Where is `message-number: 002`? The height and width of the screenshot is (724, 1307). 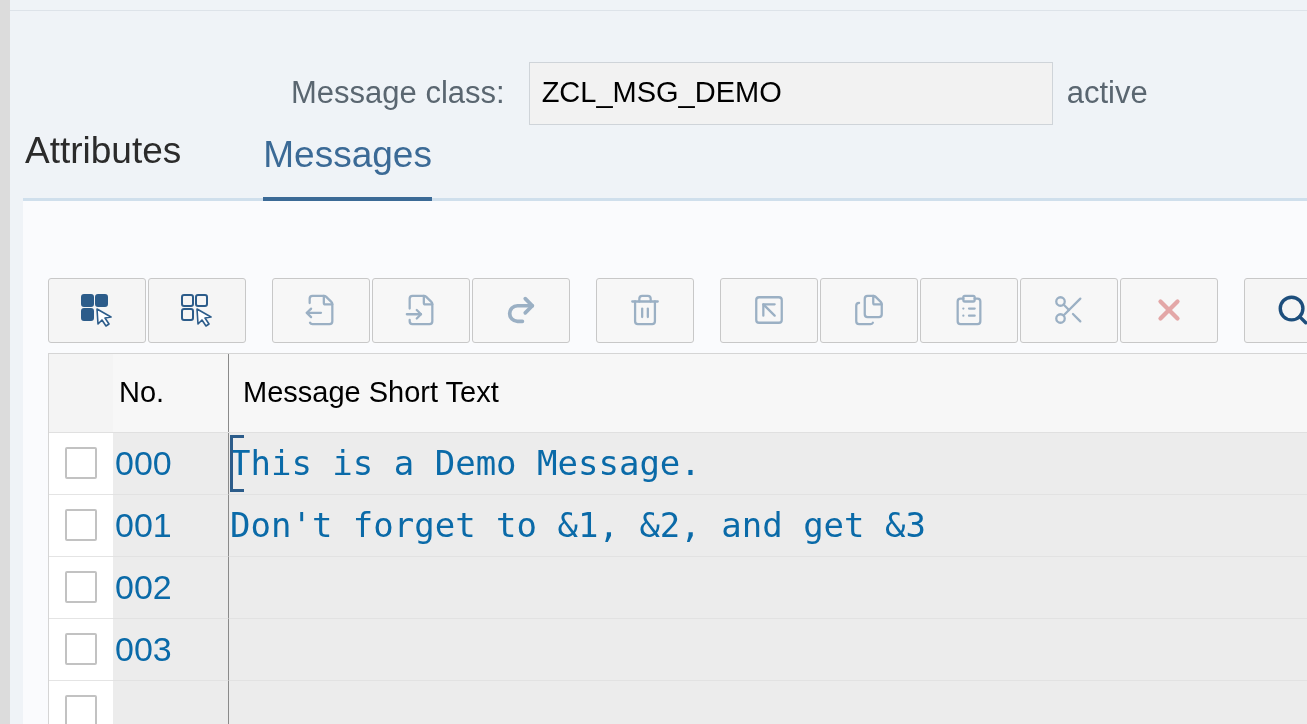
message-number: 002 is located at coordinates (143, 587).